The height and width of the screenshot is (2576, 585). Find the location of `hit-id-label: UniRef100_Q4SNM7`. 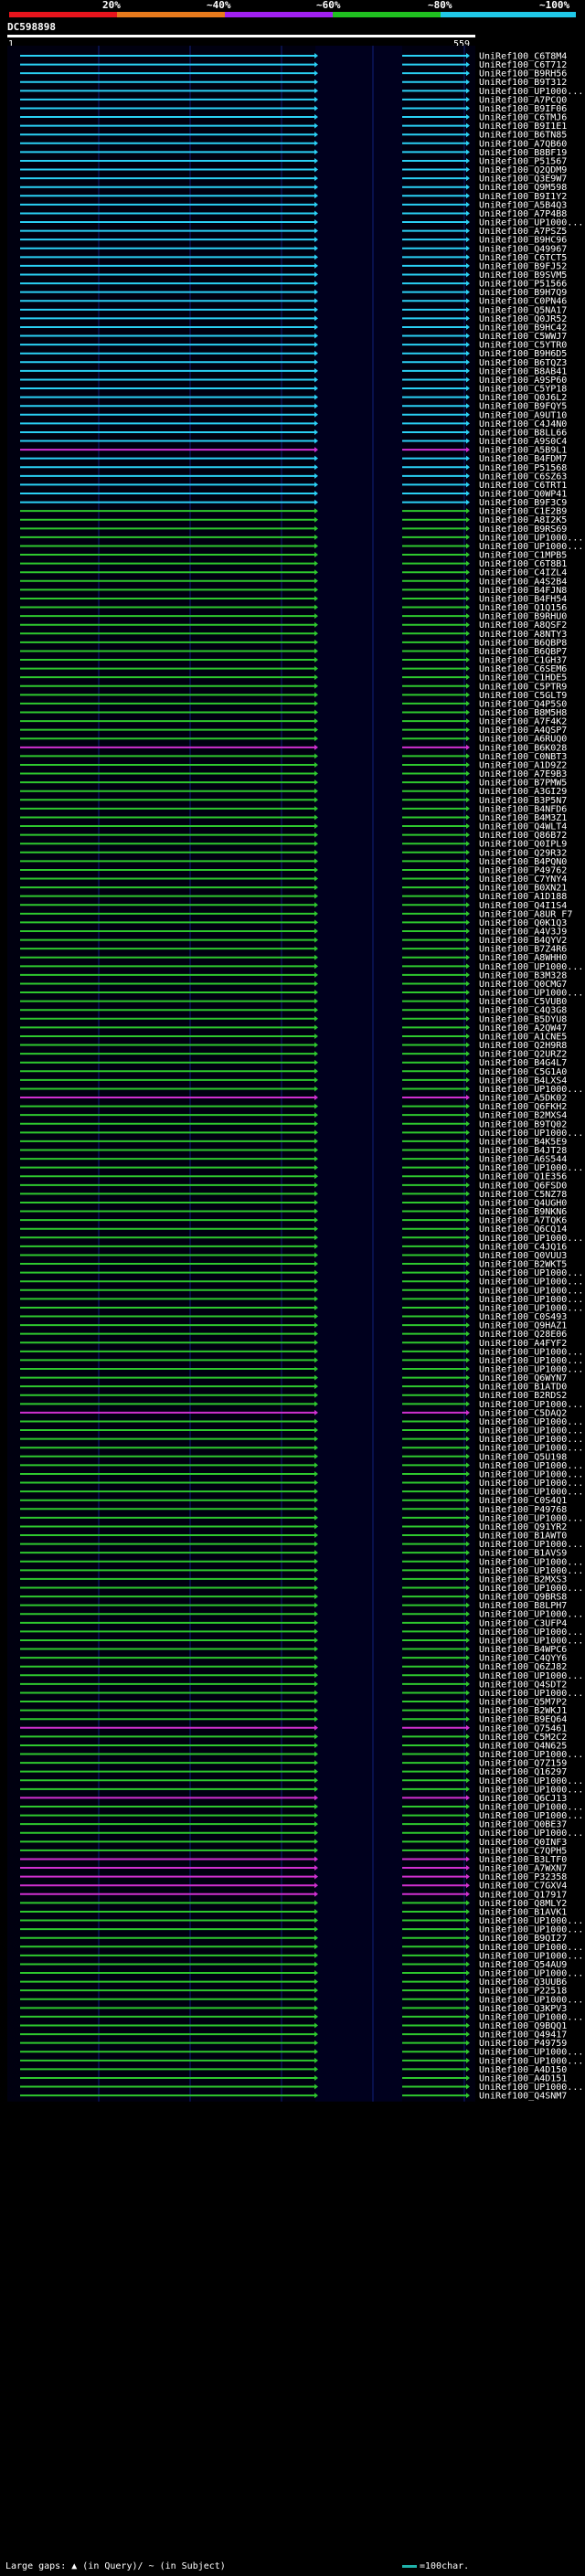

hit-id-label: UniRef100_Q4SNM7 is located at coordinates (523, 2097).